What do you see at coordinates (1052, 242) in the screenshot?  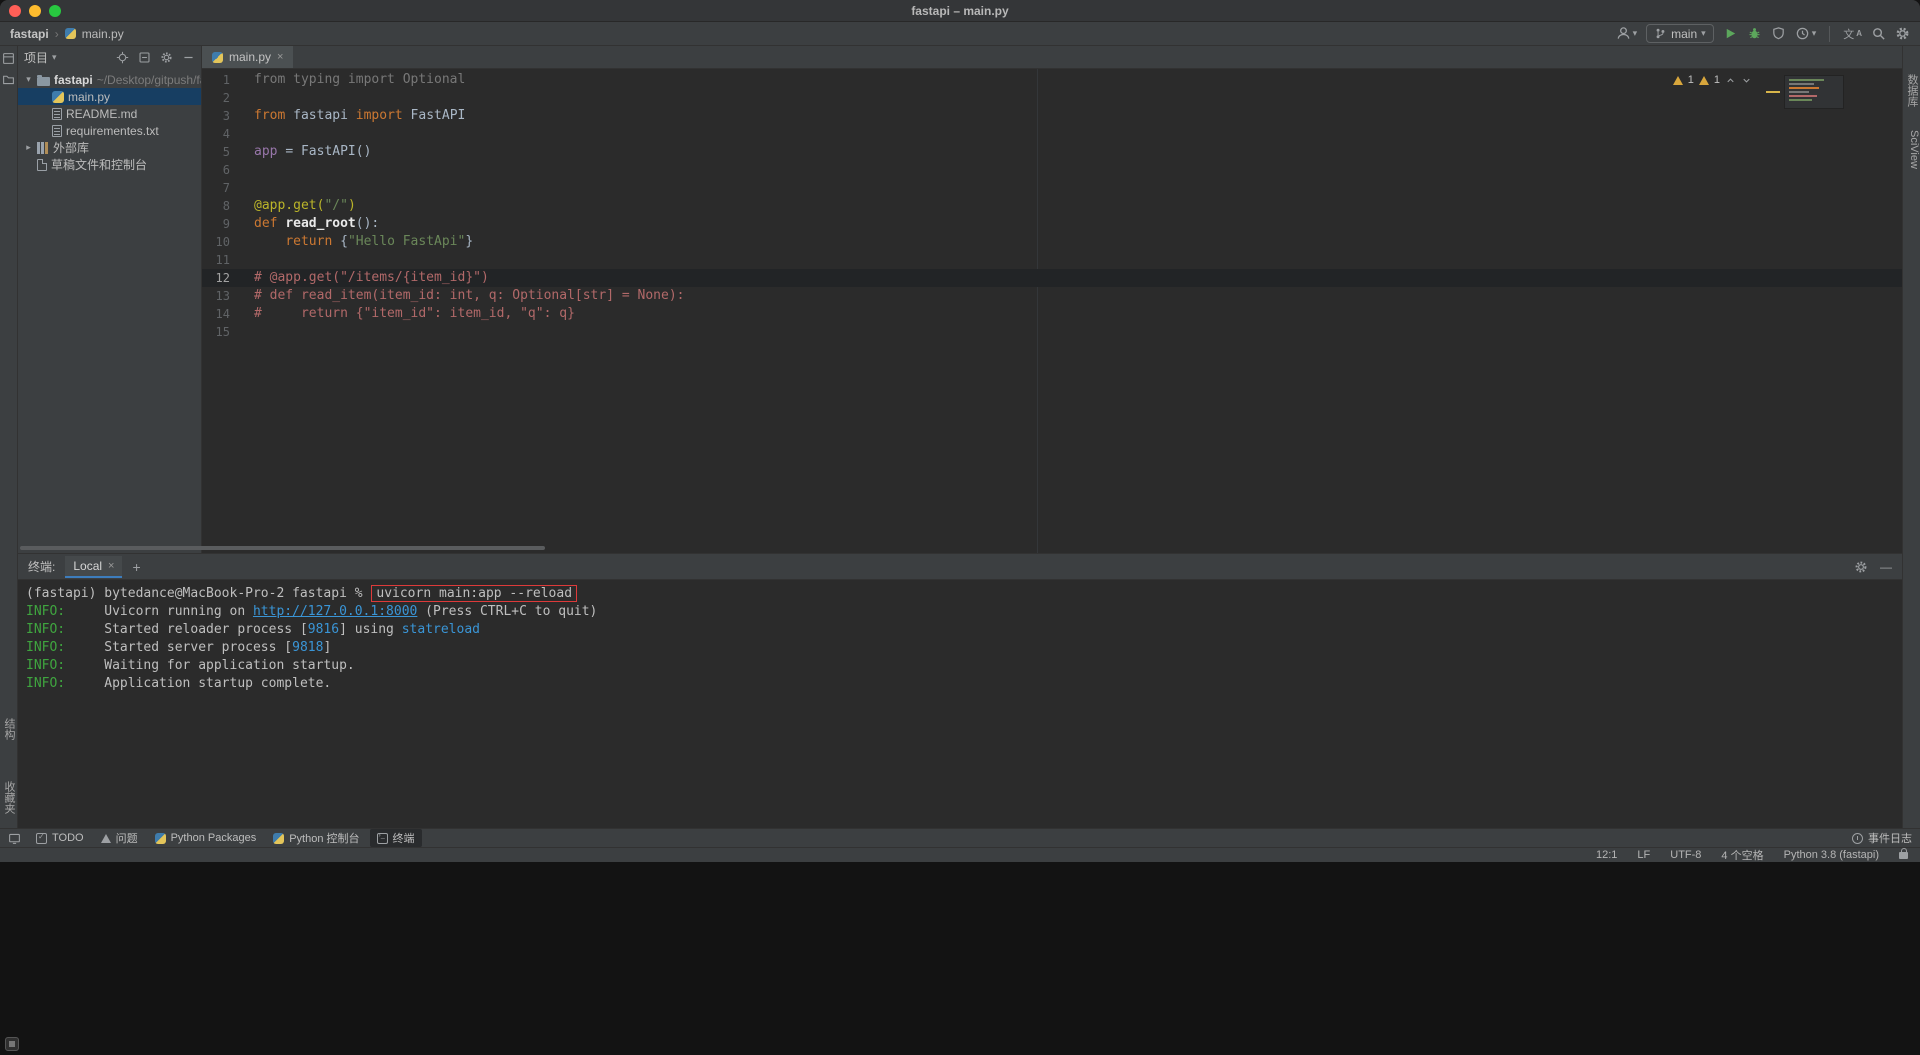 I see `code-line: 10 return {"Hello FastApi"}` at bounding box center [1052, 242].